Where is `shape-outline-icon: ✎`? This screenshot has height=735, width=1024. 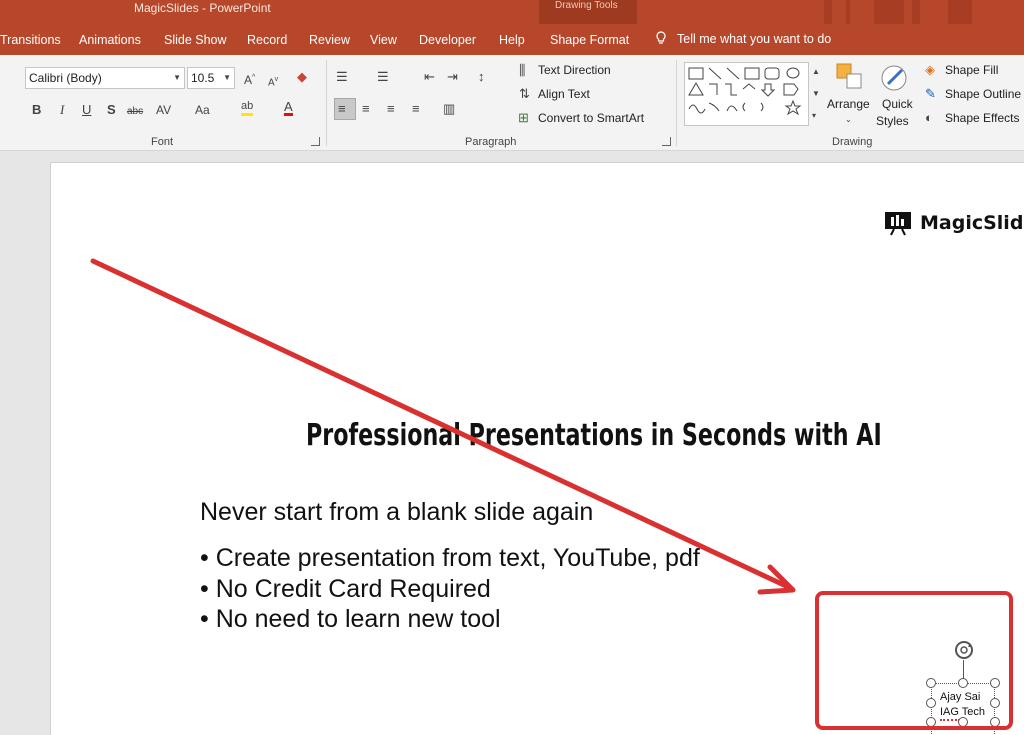
shape-outline-icon: ✎ is located at coordinates (930, 94).